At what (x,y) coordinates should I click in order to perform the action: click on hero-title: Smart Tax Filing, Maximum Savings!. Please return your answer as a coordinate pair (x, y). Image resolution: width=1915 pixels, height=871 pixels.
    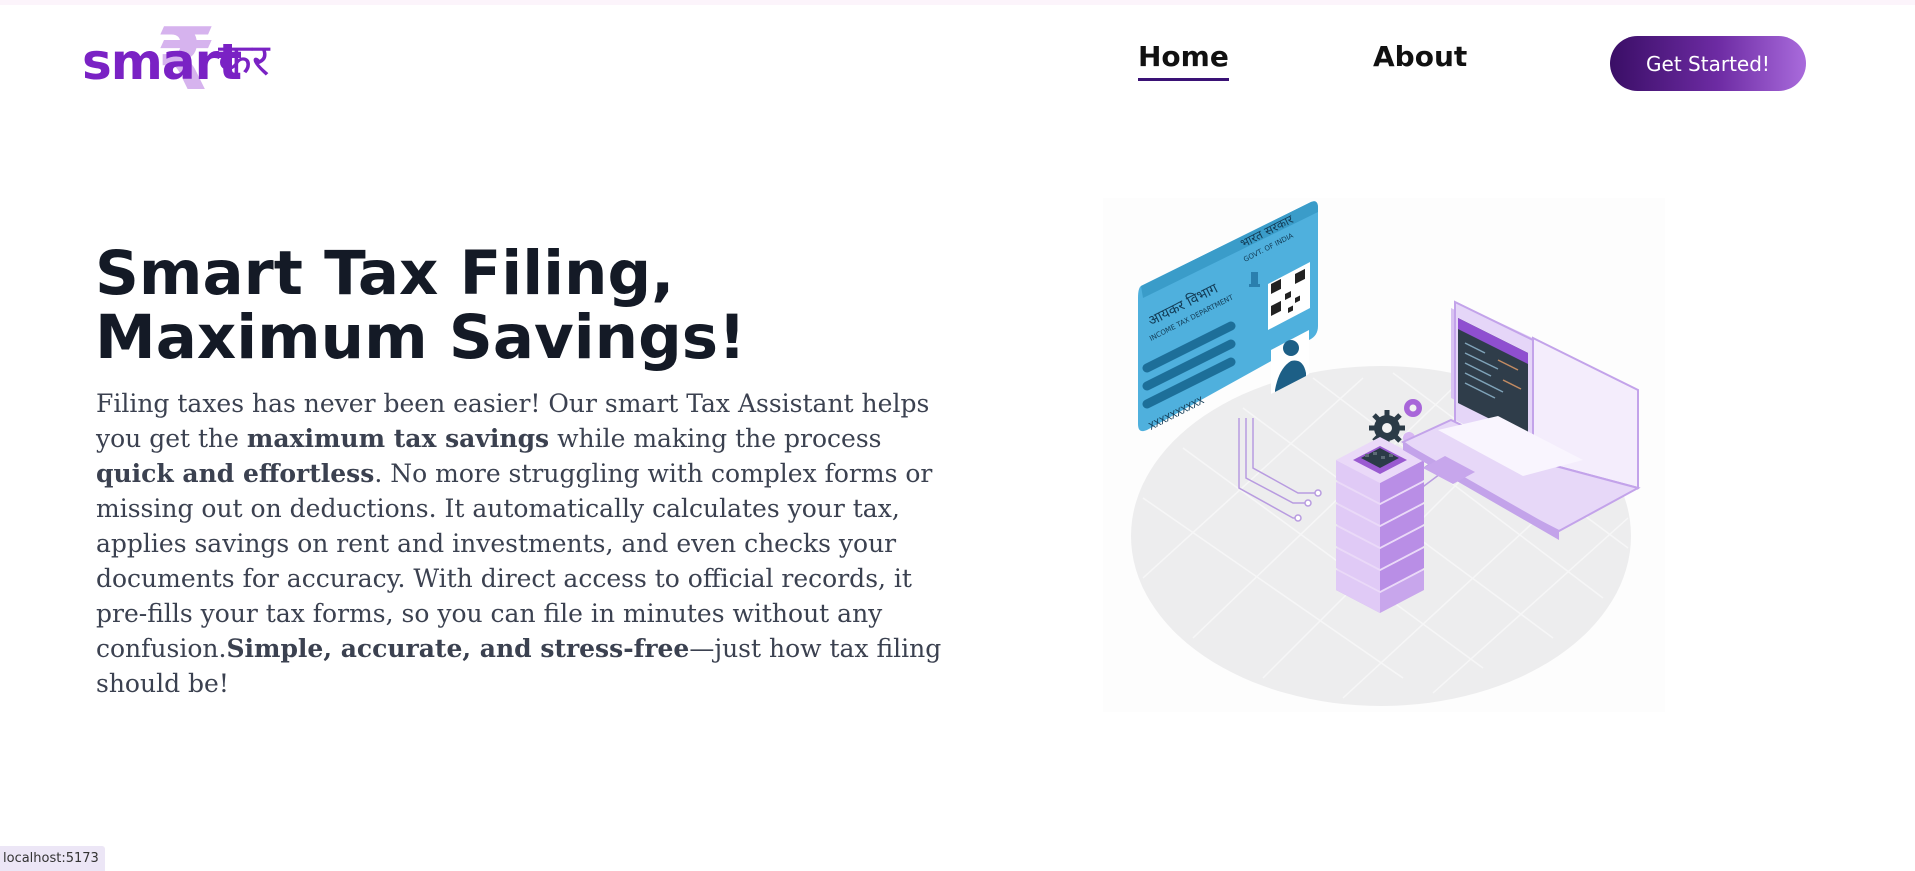
    Looking at the image, I should click on (420, 305).